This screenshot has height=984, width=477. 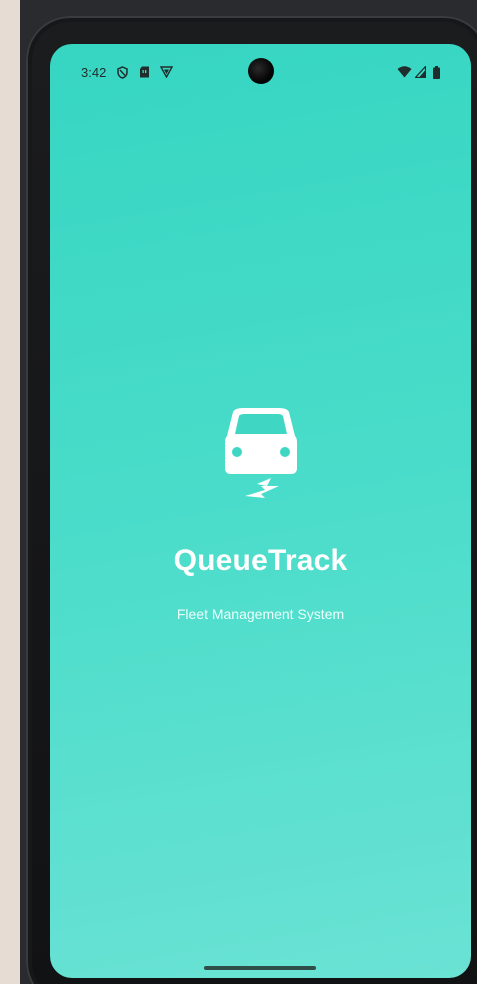 What do you see at coordinates (94, 72) in the screenshot?
I see `status-time: 3:42` at bounding box center [94, 72].